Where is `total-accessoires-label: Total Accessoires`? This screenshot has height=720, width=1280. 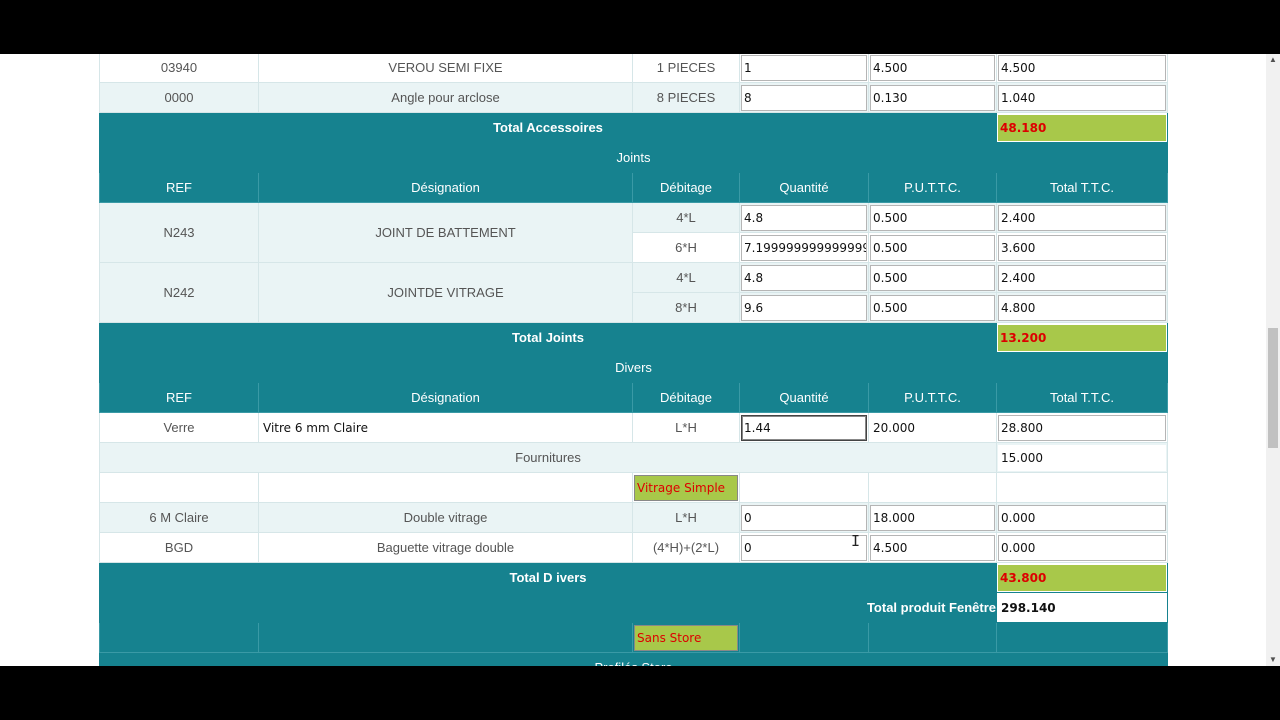 total-accessoires-label: Total Accessoires is located at coordinates (548, 127).